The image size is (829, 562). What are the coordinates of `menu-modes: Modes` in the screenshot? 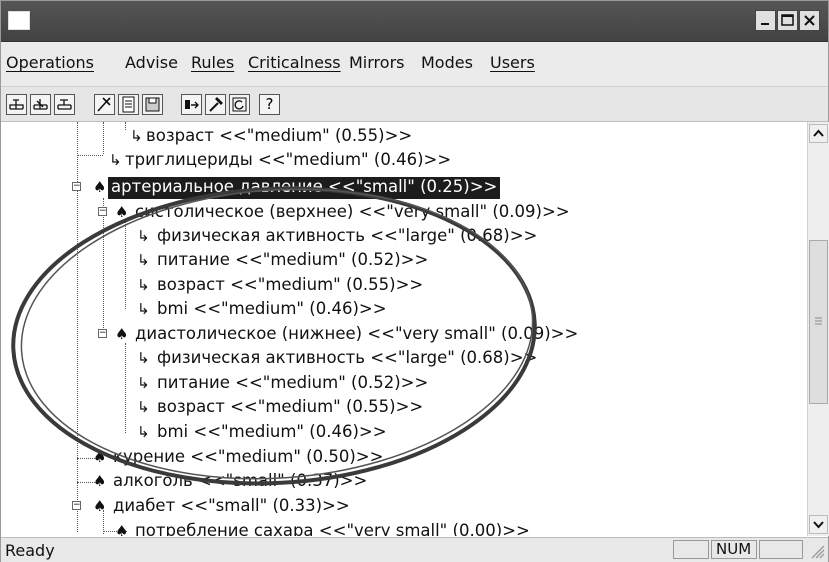 It's located at (447, 62).